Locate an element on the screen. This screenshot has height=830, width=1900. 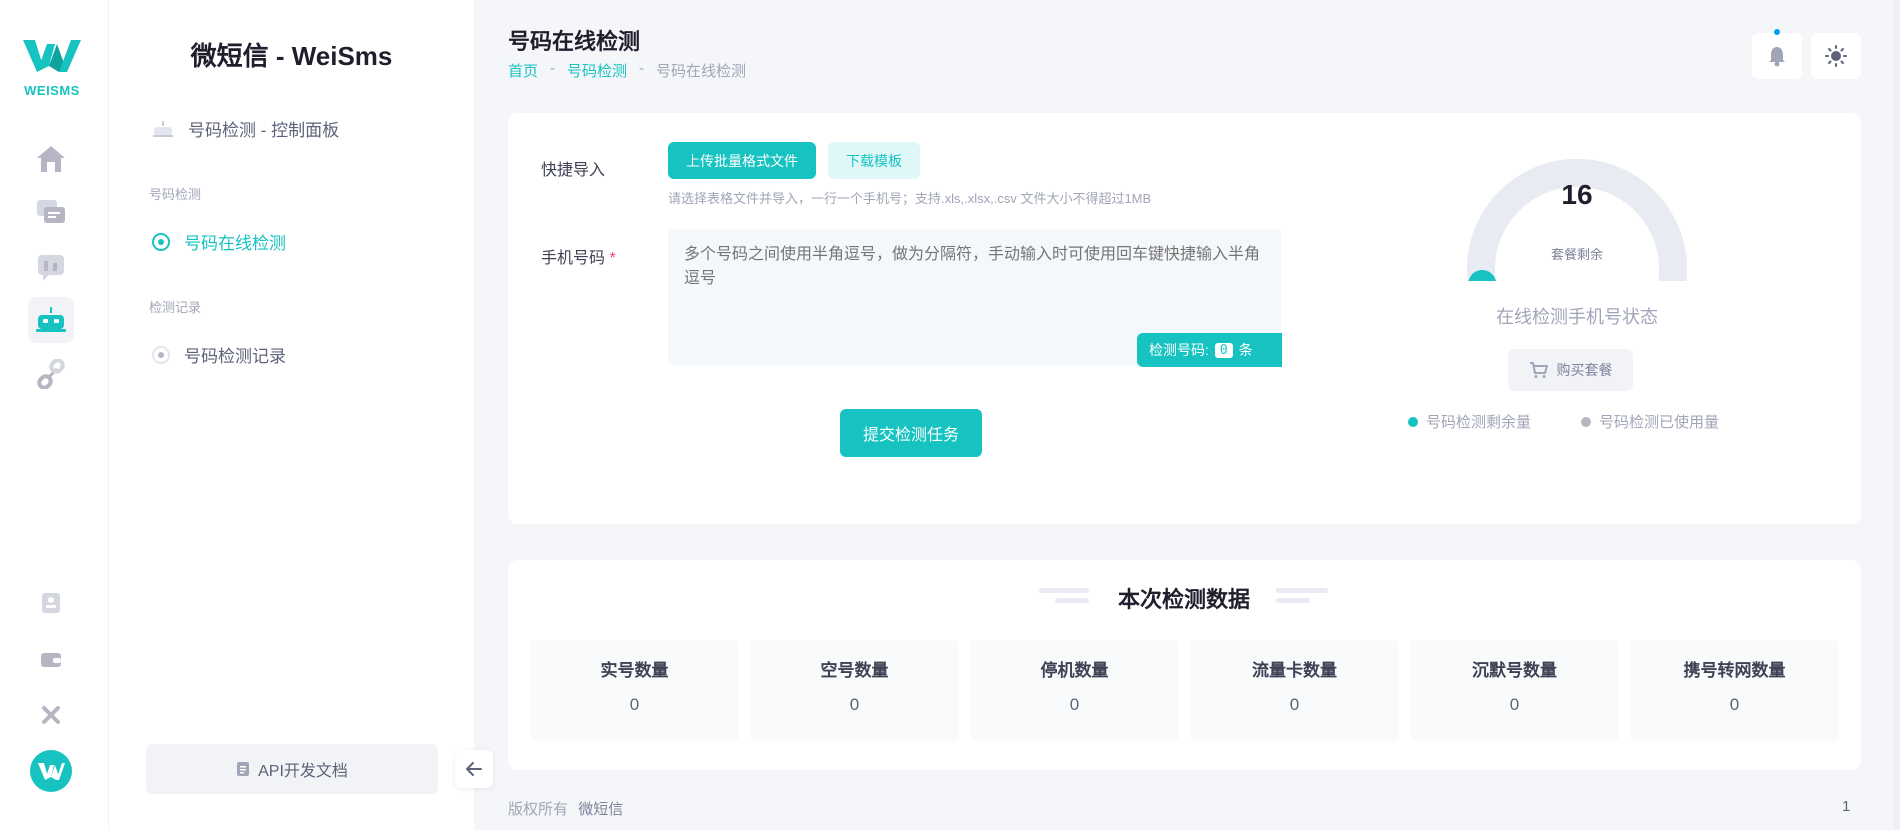
required-mark: * is located at coordinates (612, 258).